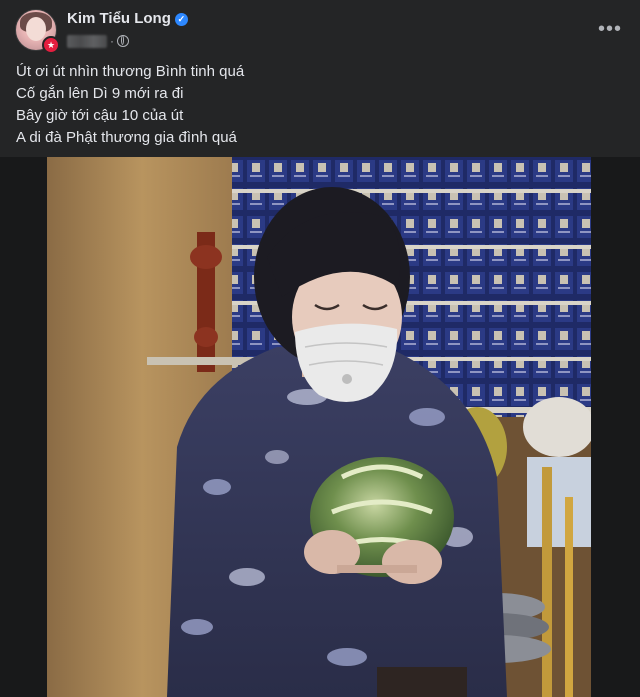 This screenshot has height=697, width=640. I want to click on author-name-text: Kim Tiểu Long, so click(119, 18).